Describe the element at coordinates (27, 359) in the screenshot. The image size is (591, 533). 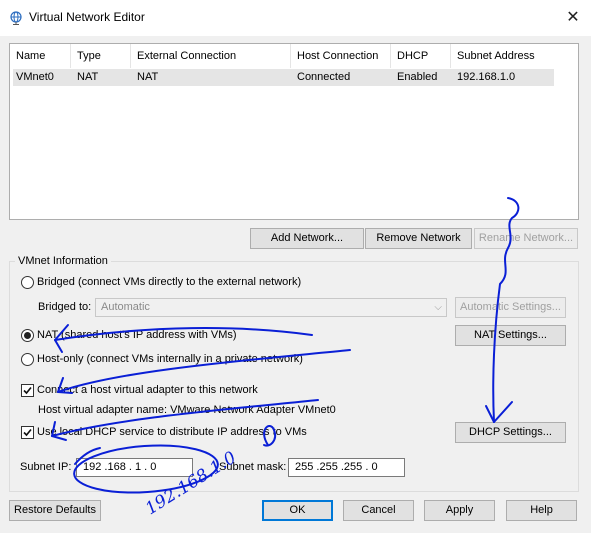
I see `host-only-radio` at that location.